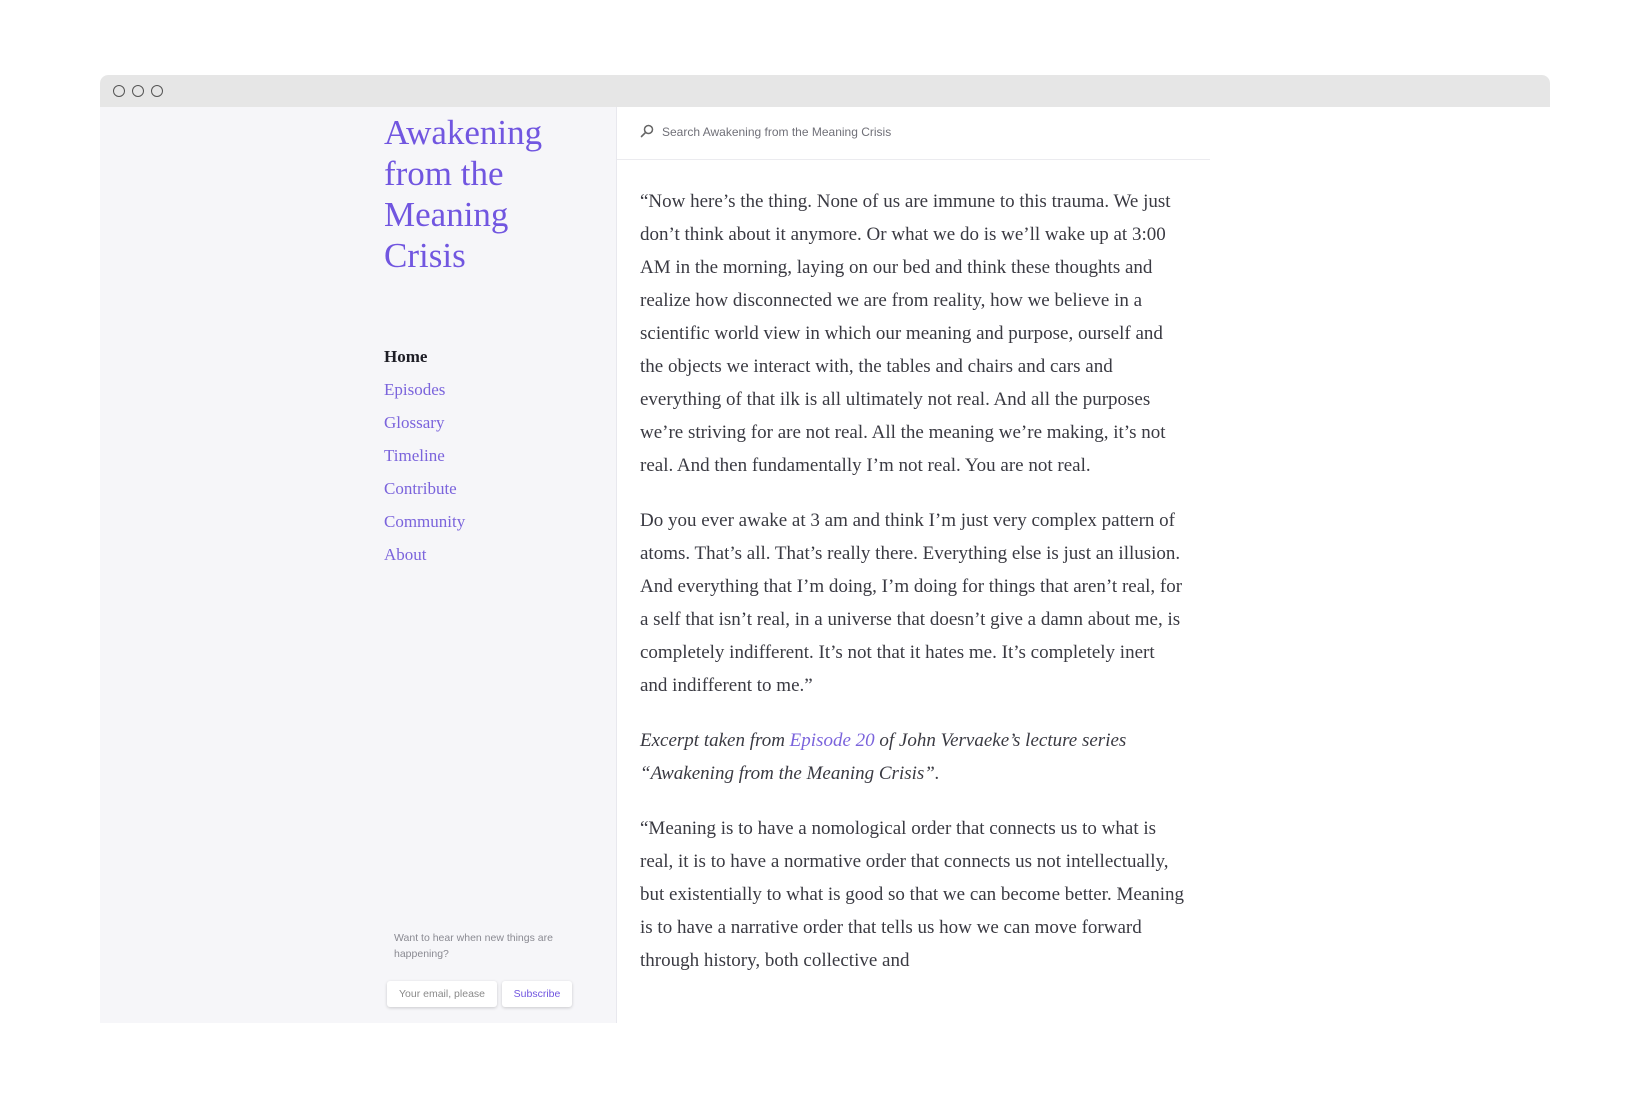 Image resolution: width=1646 pixels, height=1095 pixels. What do you see at coordinates (825, 91) in the screenshot?
I see `window-titlebar` at bounding box center [825, 91].